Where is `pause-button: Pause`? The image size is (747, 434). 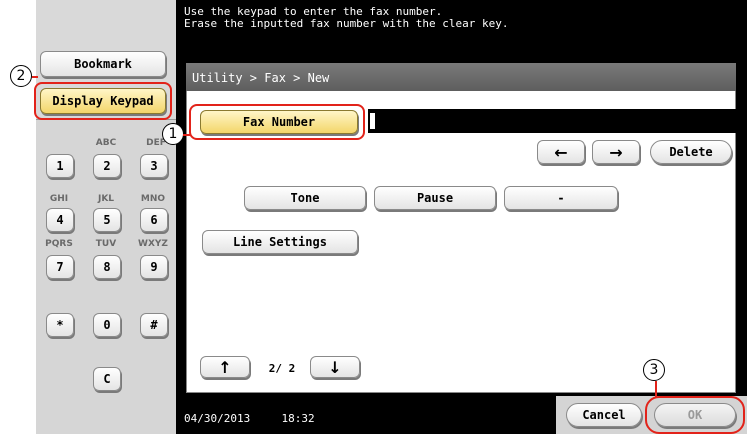 pause-button: Pause is located at coordinates (435, 198).